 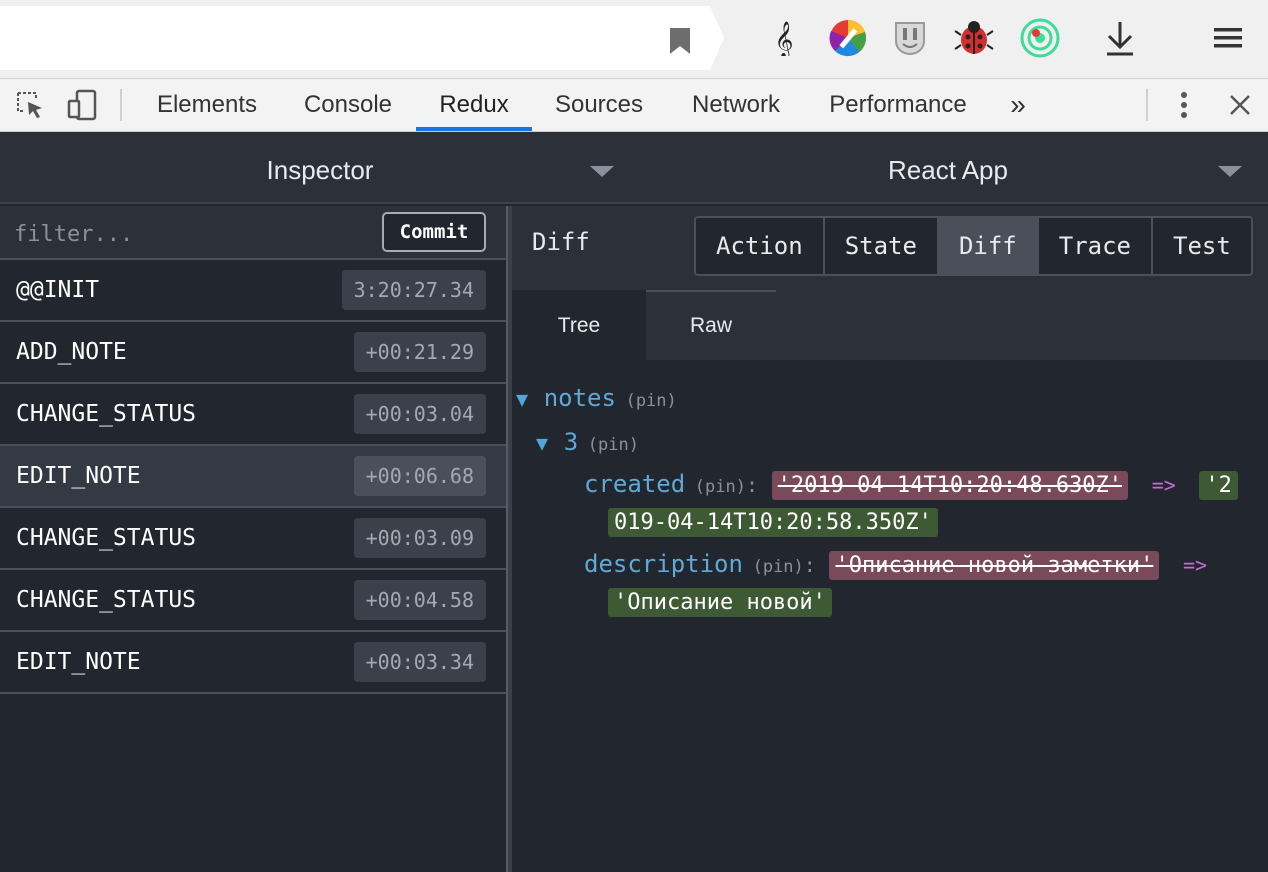 What do you see at coordinates (253, 291) in the screenshot?
I see `action-item: @@INIT 3:20:27.34` at bounding box center [253, 291].